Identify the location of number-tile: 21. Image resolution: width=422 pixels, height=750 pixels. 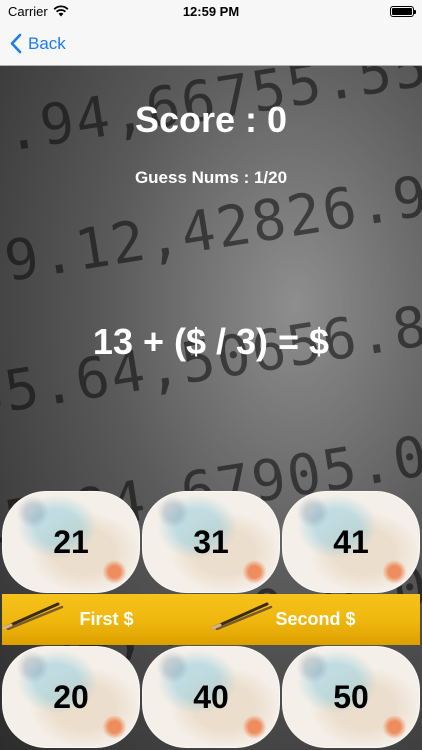
(71, 542).